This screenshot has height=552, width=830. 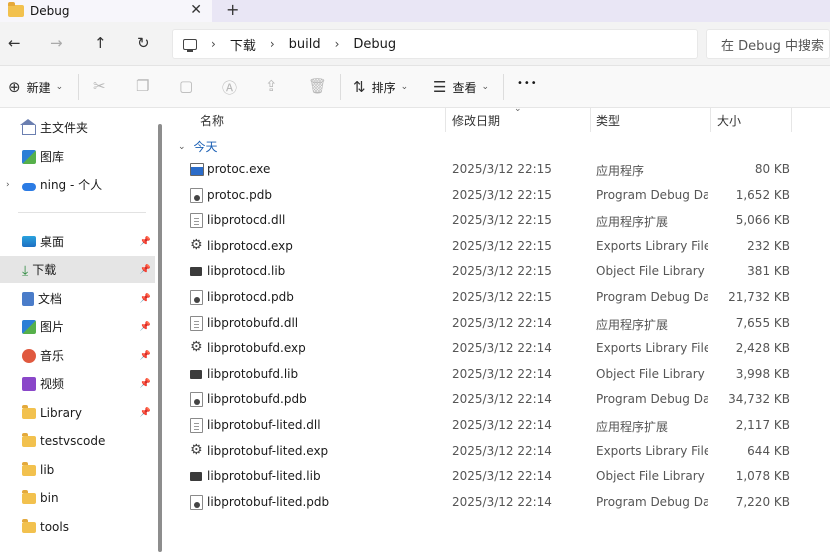 What do you see at coordinates (52, 384) in the screenshot?
I see `sidebar-item-label: 视频` at bounding box center [52, 384].